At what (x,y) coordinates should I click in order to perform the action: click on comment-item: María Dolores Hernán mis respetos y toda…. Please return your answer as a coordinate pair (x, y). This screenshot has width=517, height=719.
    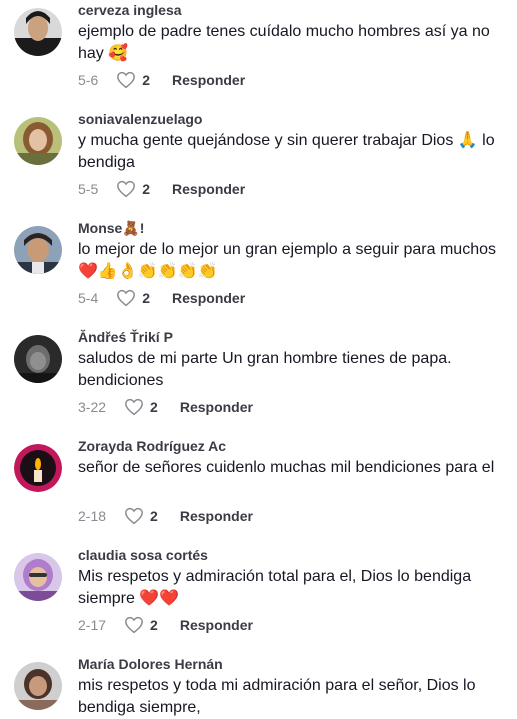
    Looking at the image, I should click on (258, 685).